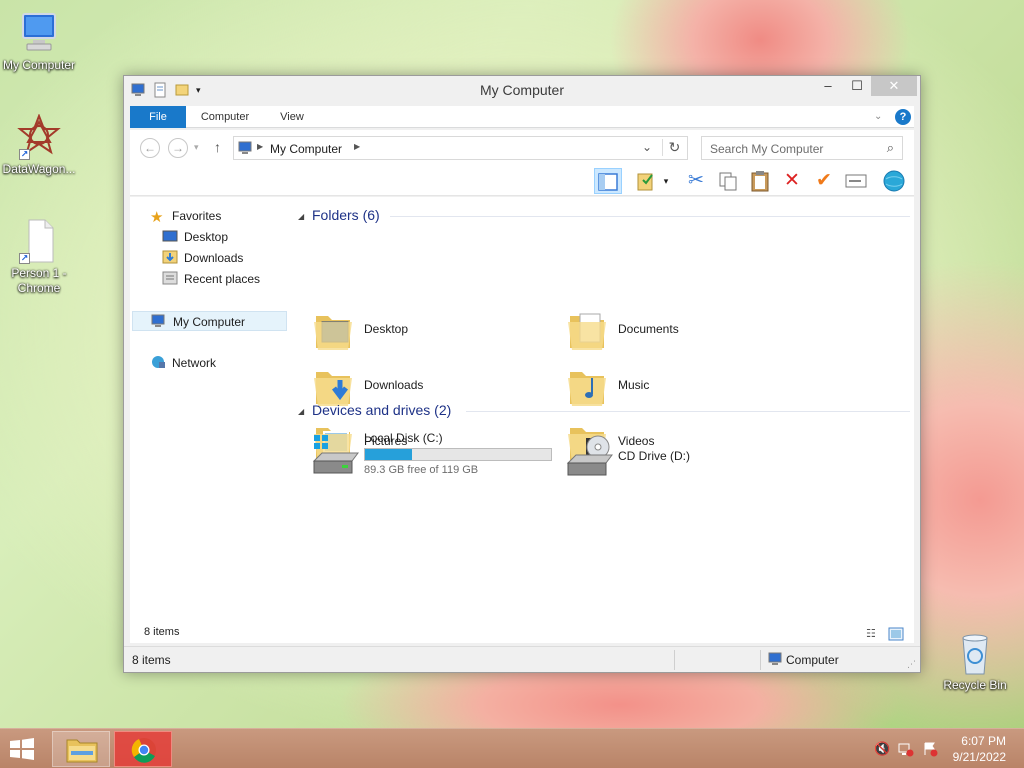 The image size is (1024, 768). What do you see at coordinates (894, 181) in the screenshot?
I see `network-globe-icon` at bounding box center [894, 181].